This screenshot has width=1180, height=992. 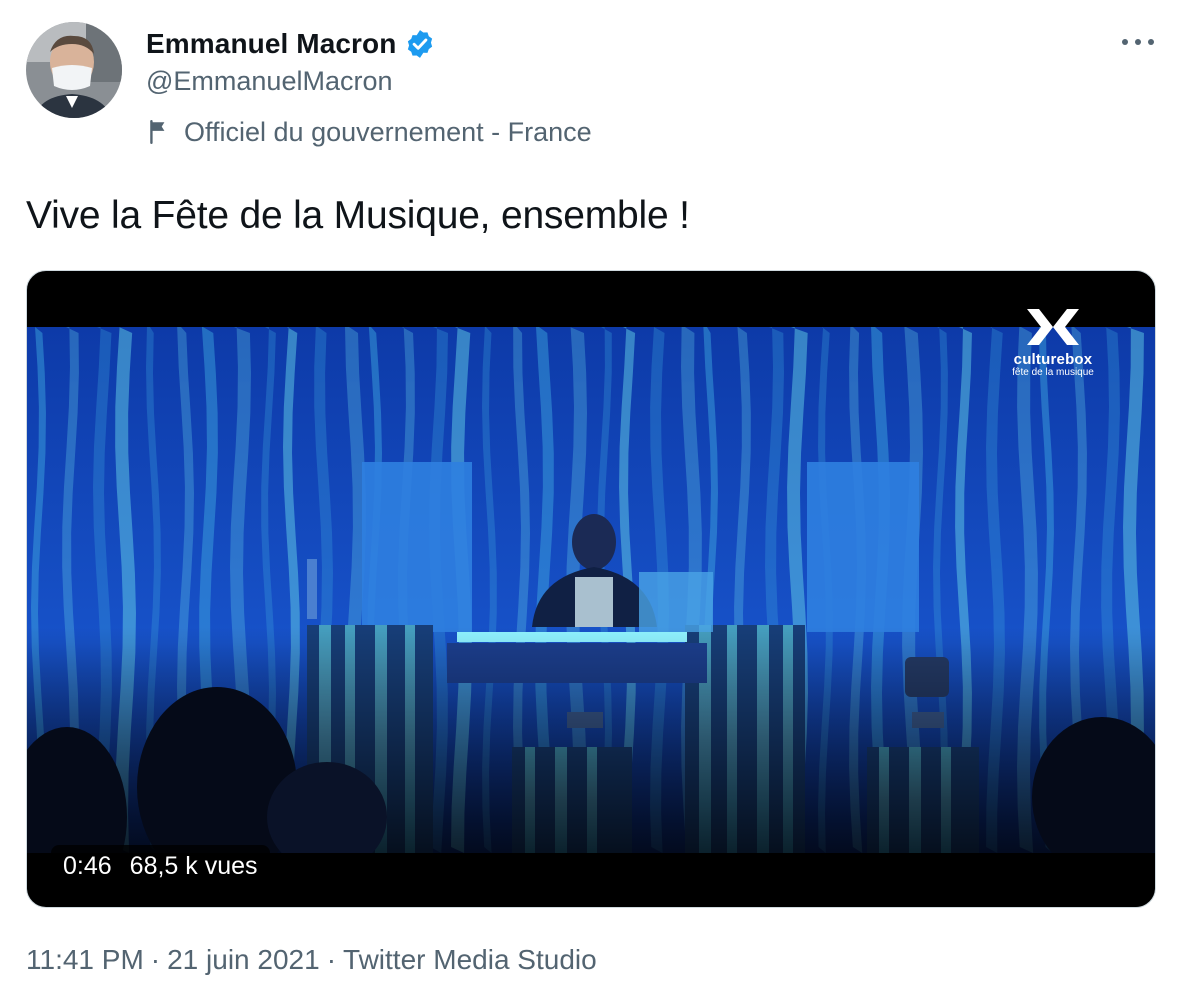 I want to click on culturebox-watermark: culturebox fête de la musique, so click(x=1053, y=342).